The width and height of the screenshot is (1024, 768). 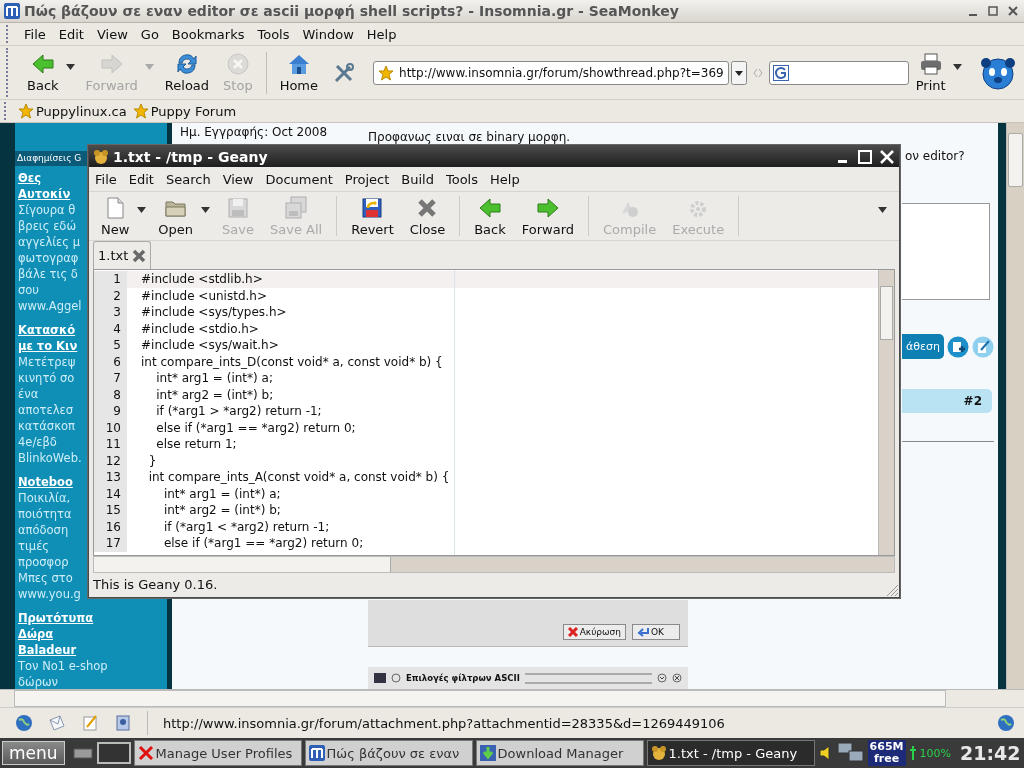 What do you see at coordinates (972, 401) in the screenshot?
I see `post-number: #2` at bounding box center [972, 401].